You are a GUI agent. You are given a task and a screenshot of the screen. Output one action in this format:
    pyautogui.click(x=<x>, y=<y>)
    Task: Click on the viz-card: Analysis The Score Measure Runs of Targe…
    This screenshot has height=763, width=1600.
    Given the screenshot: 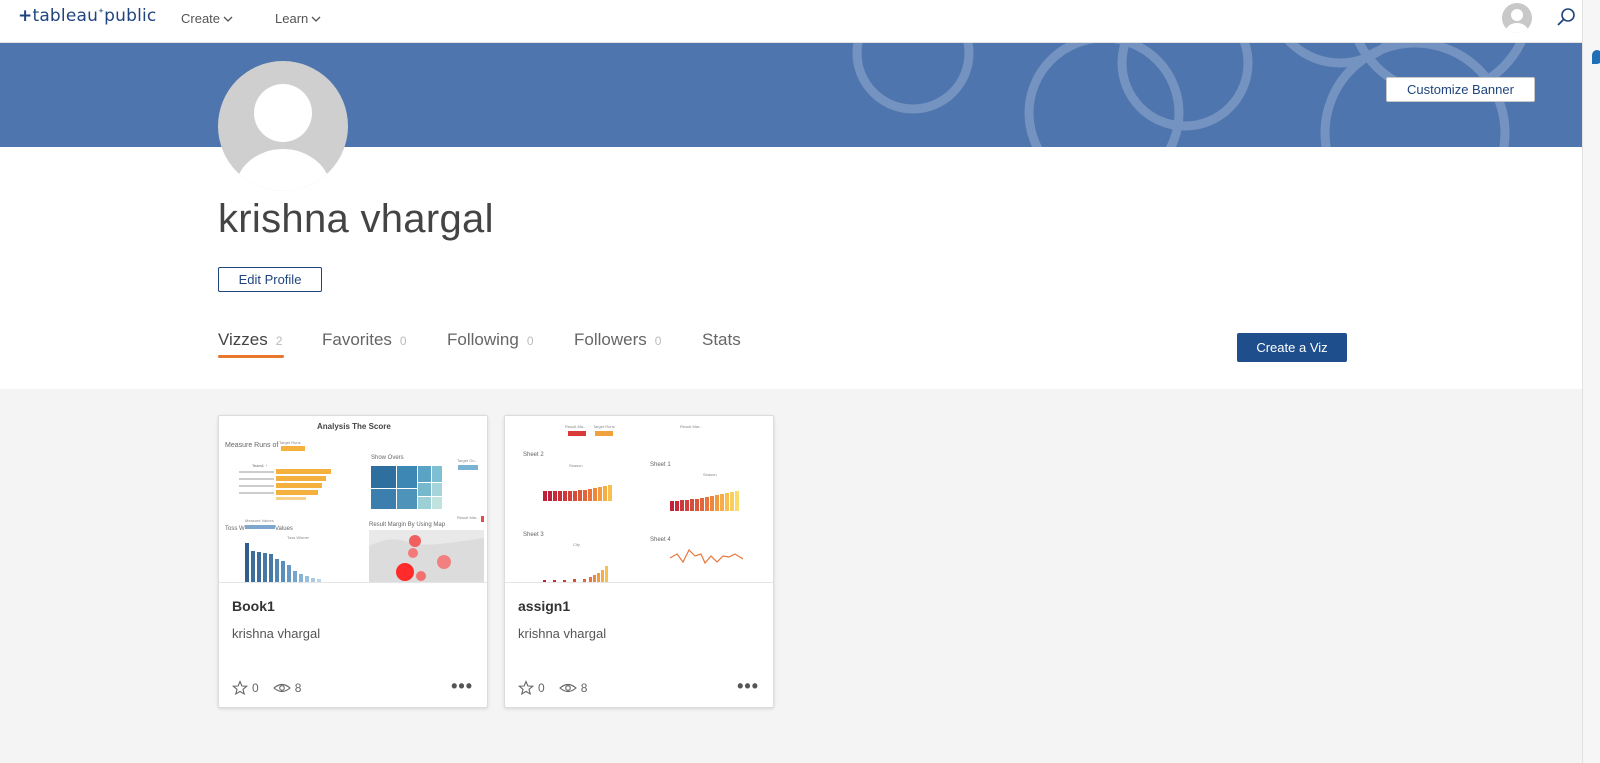 What is the action you would take?
    pyautogui.click(x=353, y=561)
    